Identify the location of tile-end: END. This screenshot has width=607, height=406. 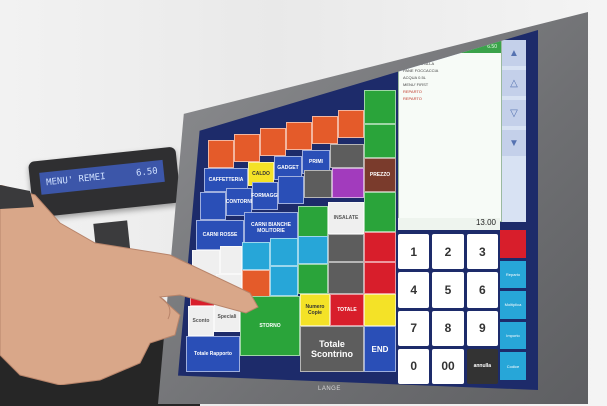
(380, 349).